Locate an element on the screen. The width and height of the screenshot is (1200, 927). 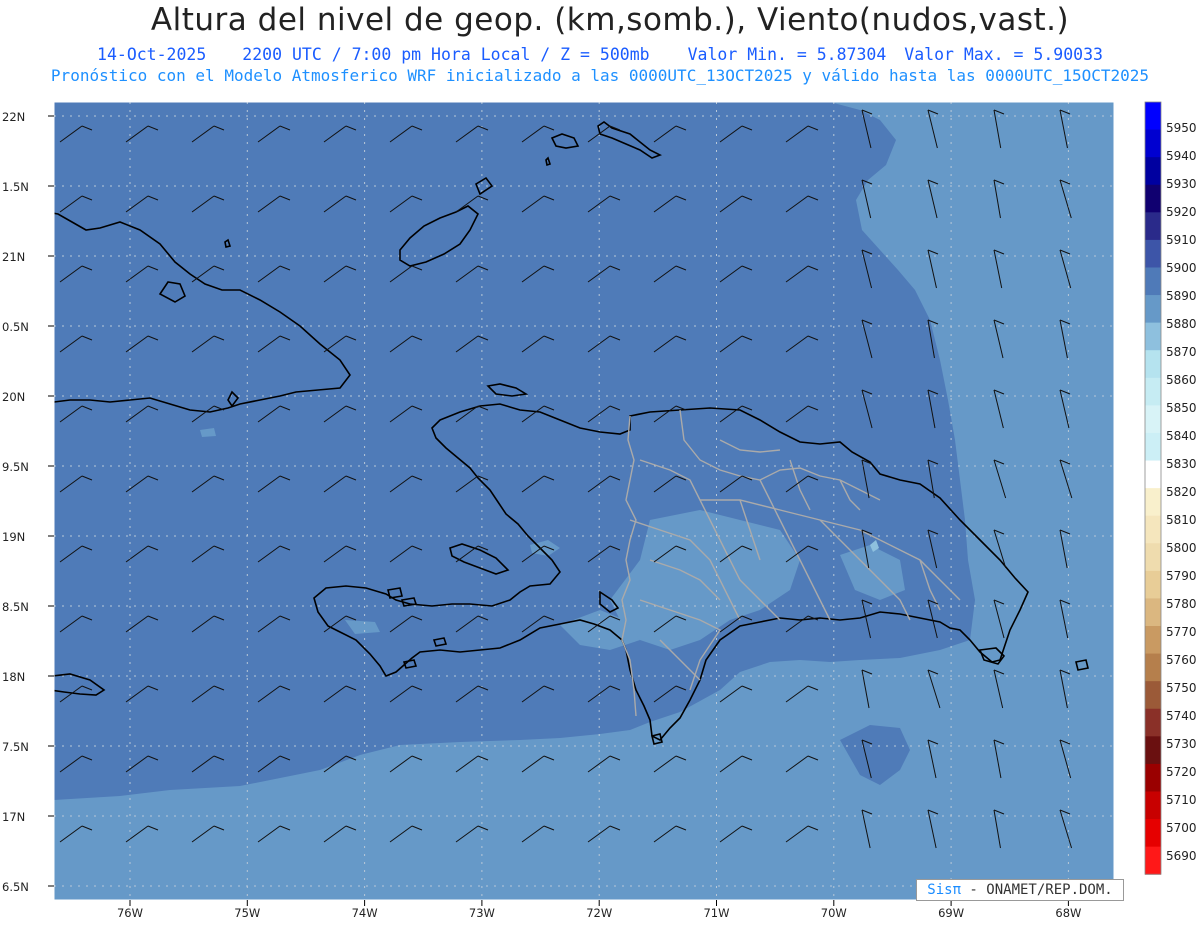
longitude-label: 74W is located at coordinates (365, 913).